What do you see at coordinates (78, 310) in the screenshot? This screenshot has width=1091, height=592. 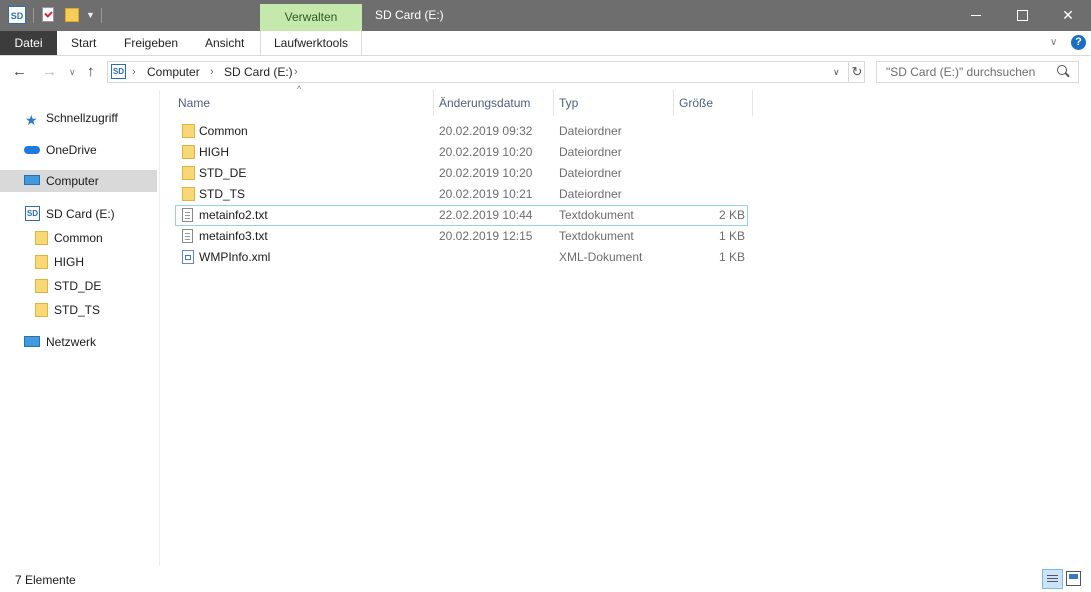 I see `sidebar-item-std-ts: STD_TS` at bounding box center [78, 310].